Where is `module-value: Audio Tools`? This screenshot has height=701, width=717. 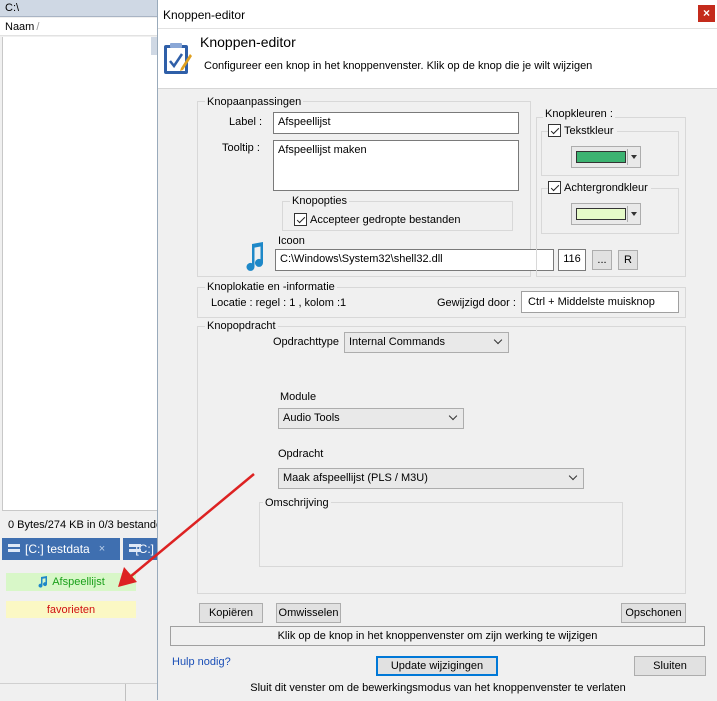
module-value: Audio Tools is located at coordinates (311, 418).